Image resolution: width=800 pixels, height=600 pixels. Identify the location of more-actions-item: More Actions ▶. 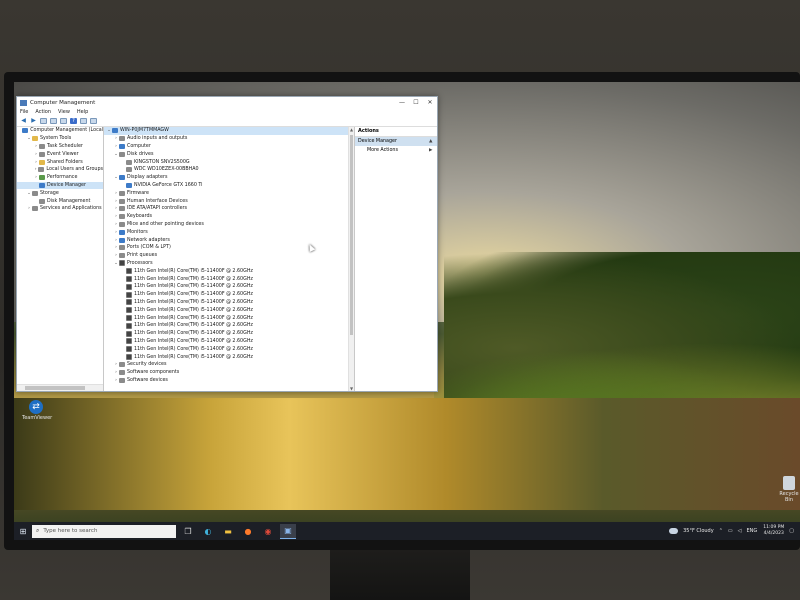
(396, 150).